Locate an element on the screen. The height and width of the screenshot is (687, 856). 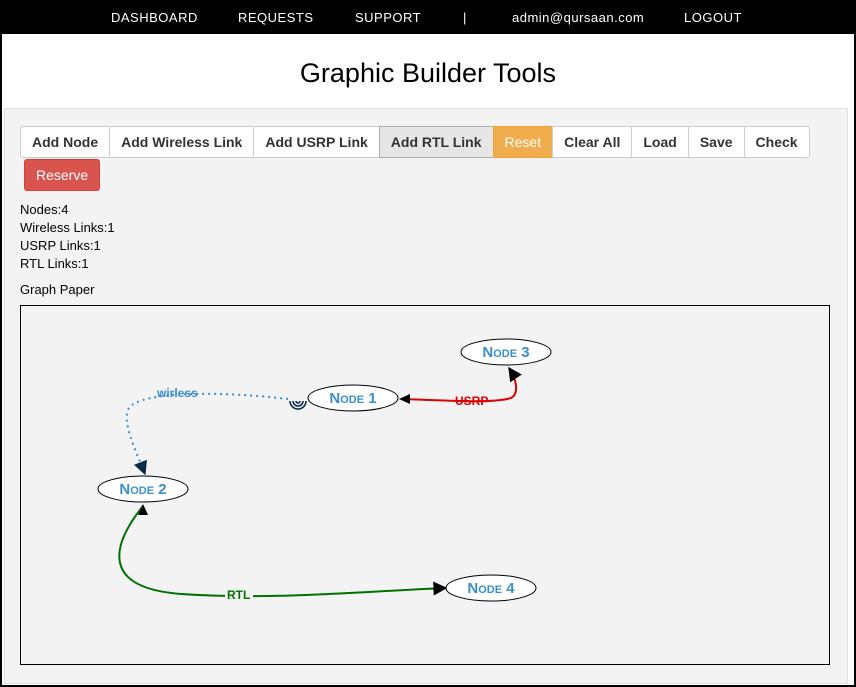
node-4: NODE 4 is located at coordinates (491, 588).